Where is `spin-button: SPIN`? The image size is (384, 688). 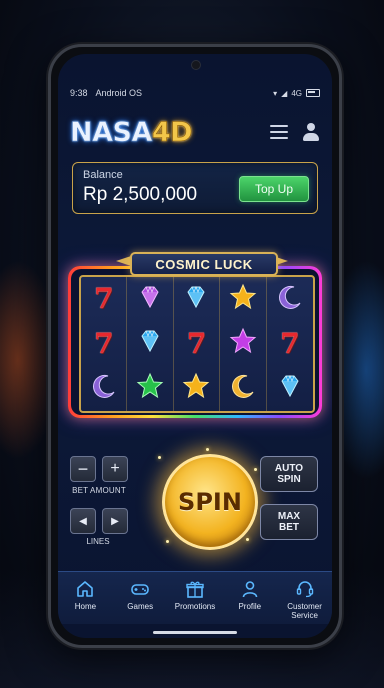
spin-button: SPIN is located at coordinates (210, 502).